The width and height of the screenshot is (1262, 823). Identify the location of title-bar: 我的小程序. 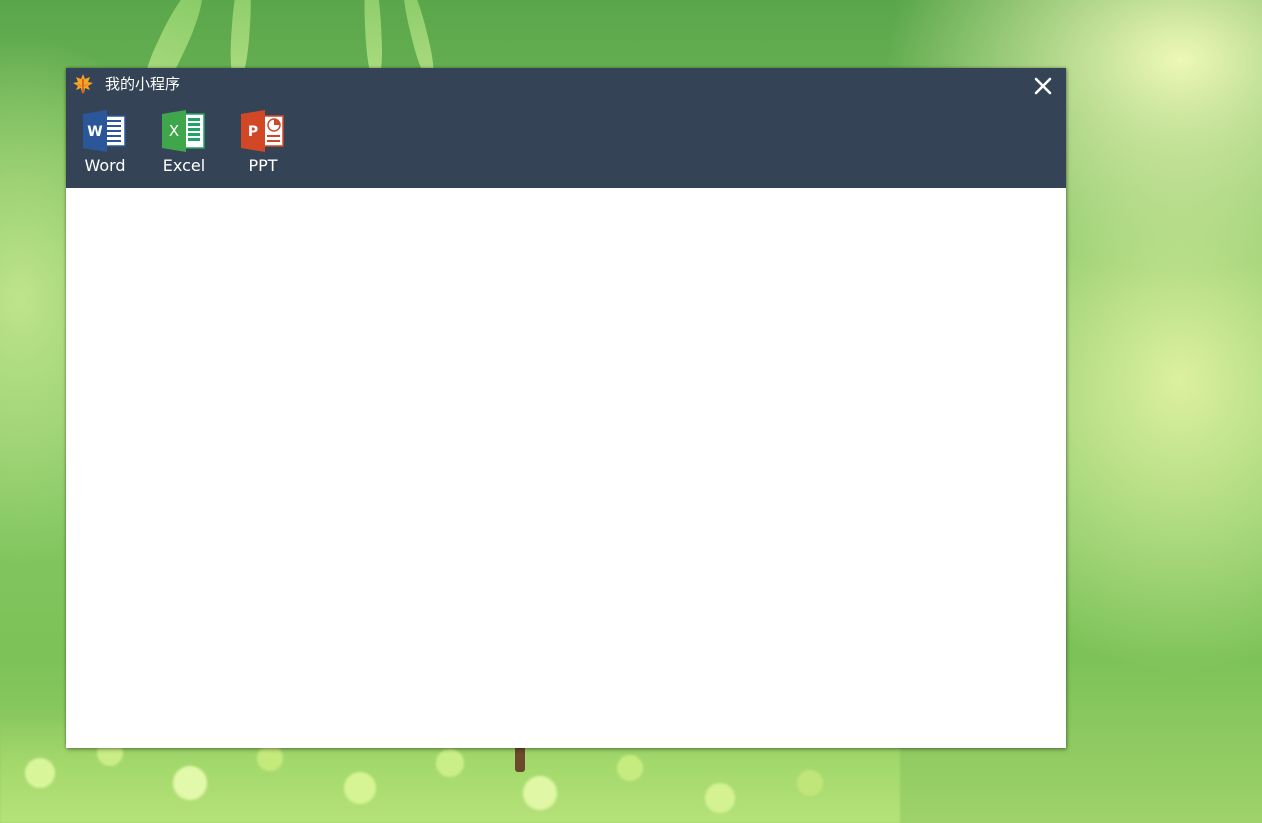
(566, 85).